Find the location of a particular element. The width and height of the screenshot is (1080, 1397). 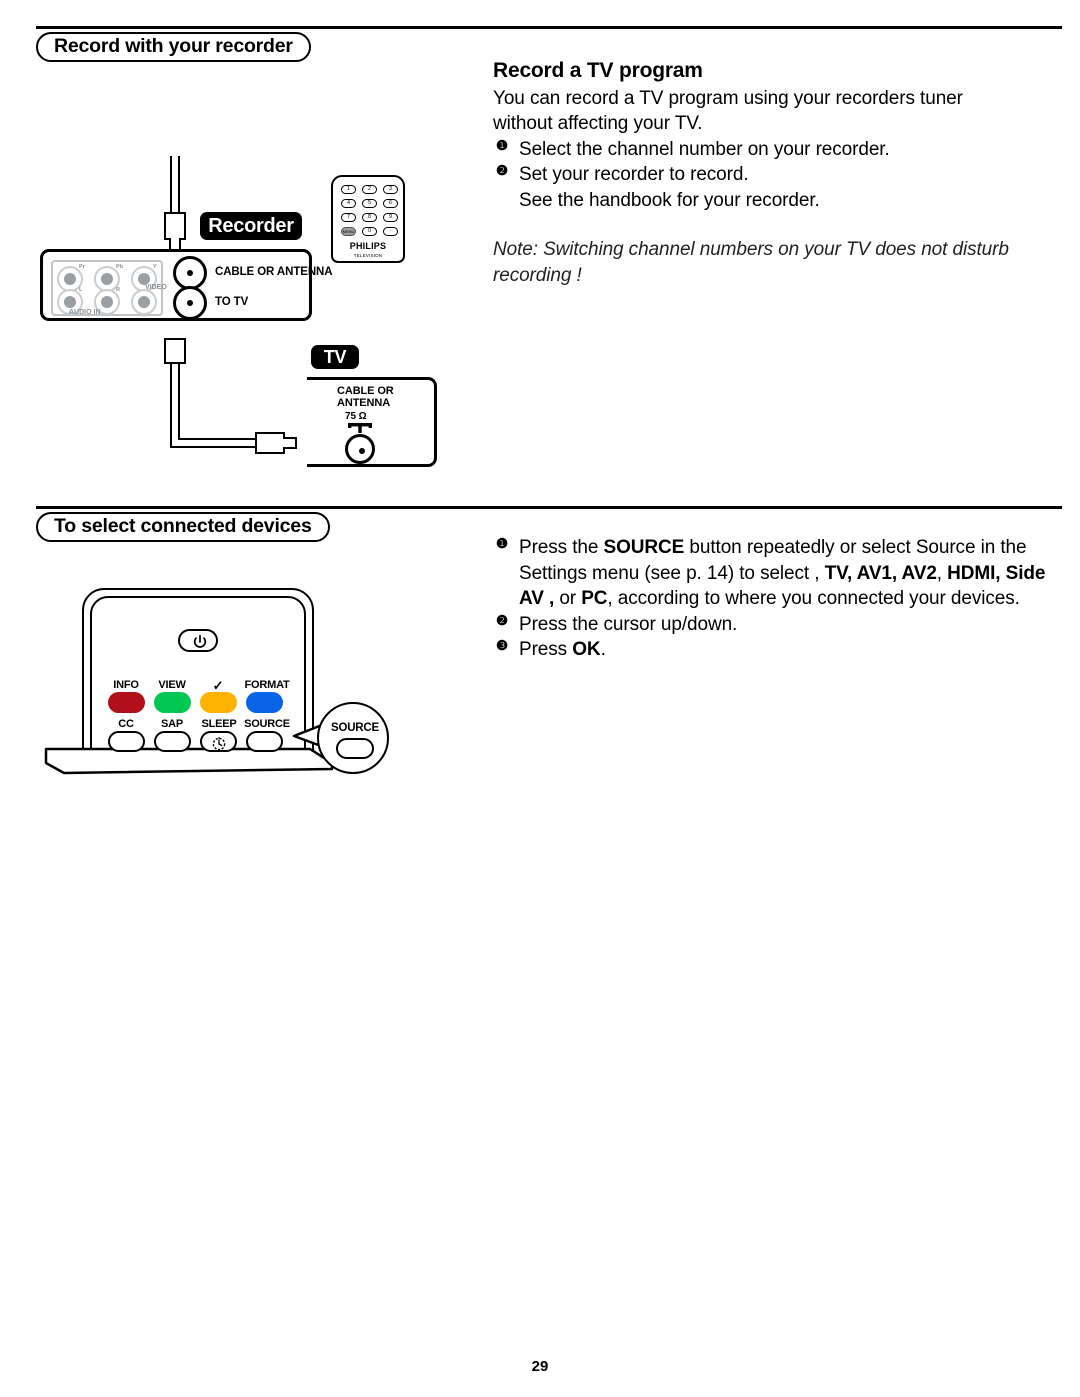

sleep-timer-icon is located at coordinates (219, 744).